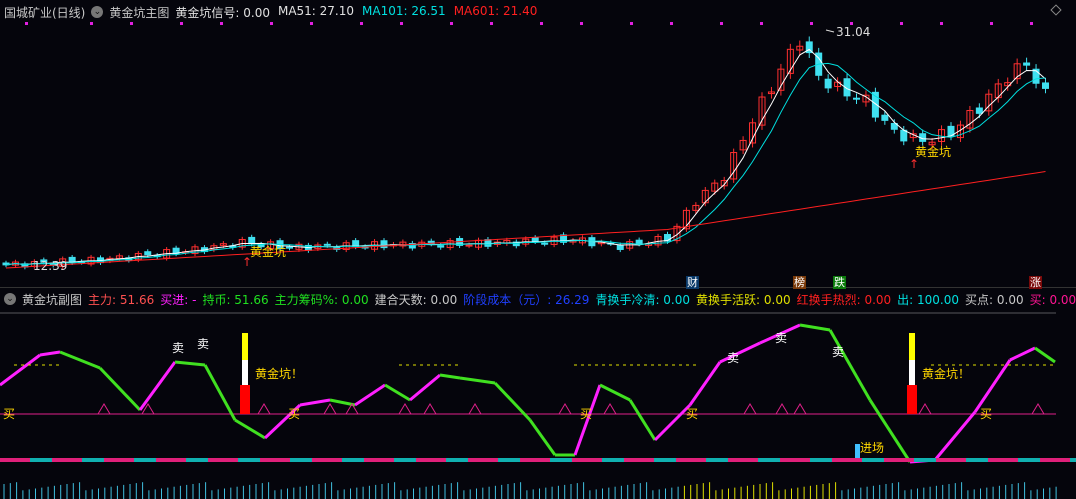 The image size is (1076, 499). Describe the element at coordinates (316, 10) in the screenshot. I see `main-indicator-value: MA51: 27.10` at that location.